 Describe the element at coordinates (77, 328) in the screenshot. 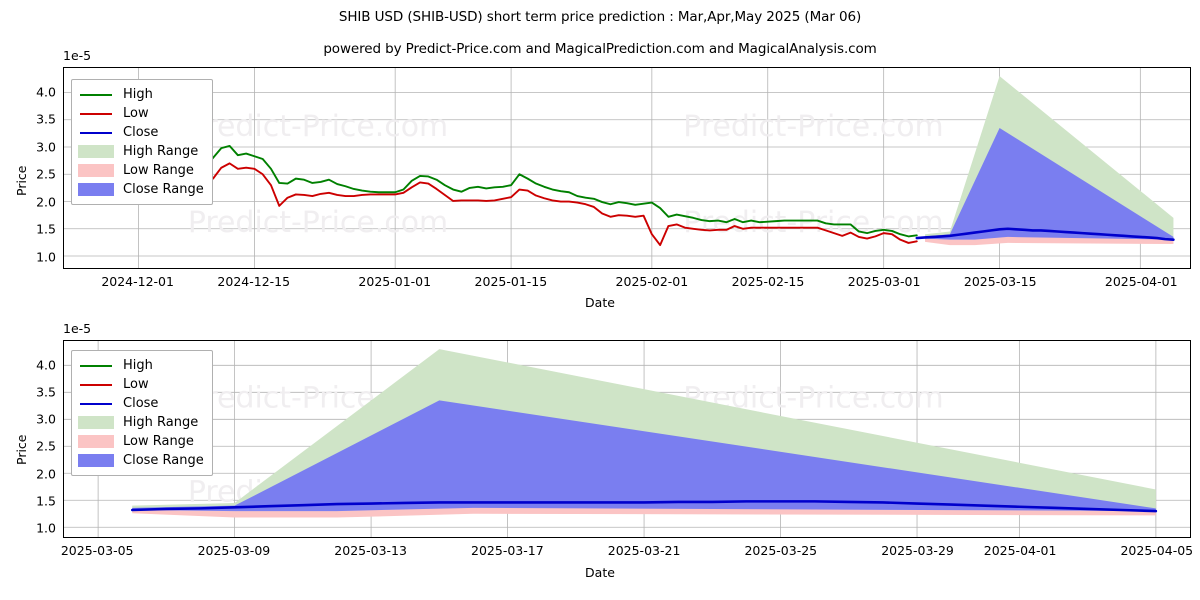

I see `y-exponent-label-bottom: 1e-5` at that location.